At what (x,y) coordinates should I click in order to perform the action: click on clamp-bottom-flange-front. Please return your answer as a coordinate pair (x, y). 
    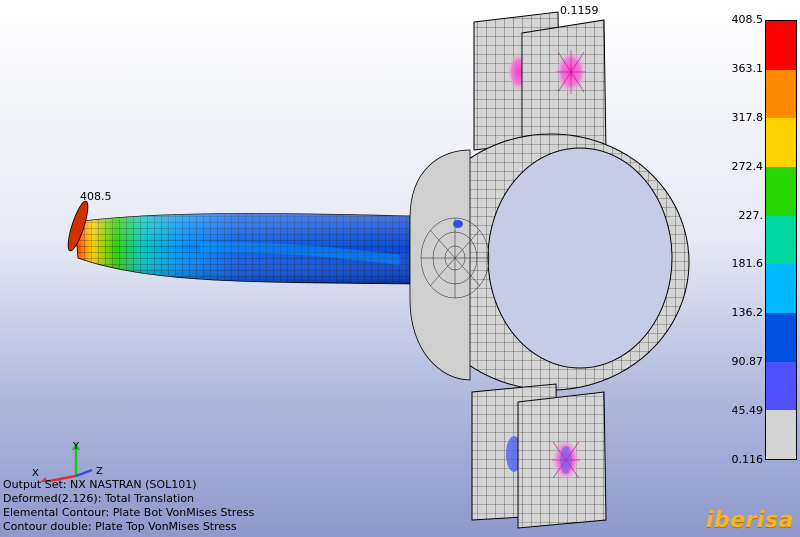
    Looking at the image, I should click on (562, 460).